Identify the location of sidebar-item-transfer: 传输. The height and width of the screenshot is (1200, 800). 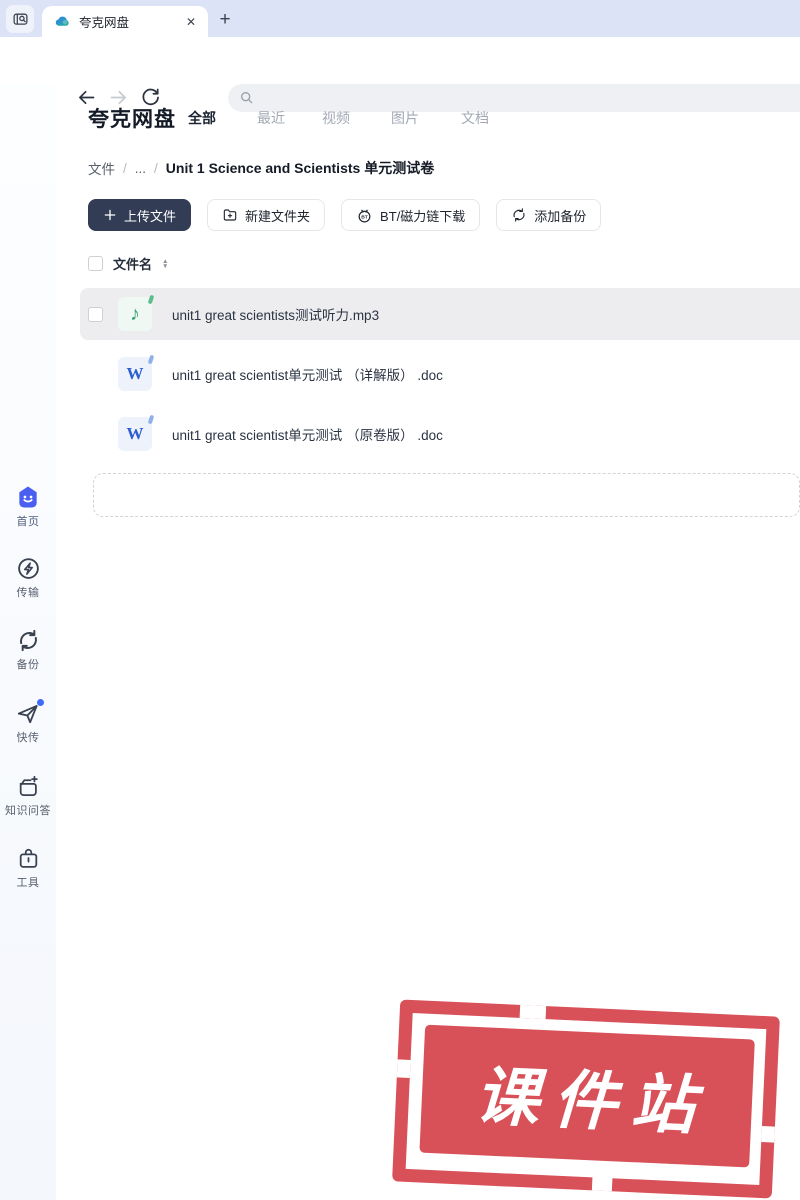
(28, 578).